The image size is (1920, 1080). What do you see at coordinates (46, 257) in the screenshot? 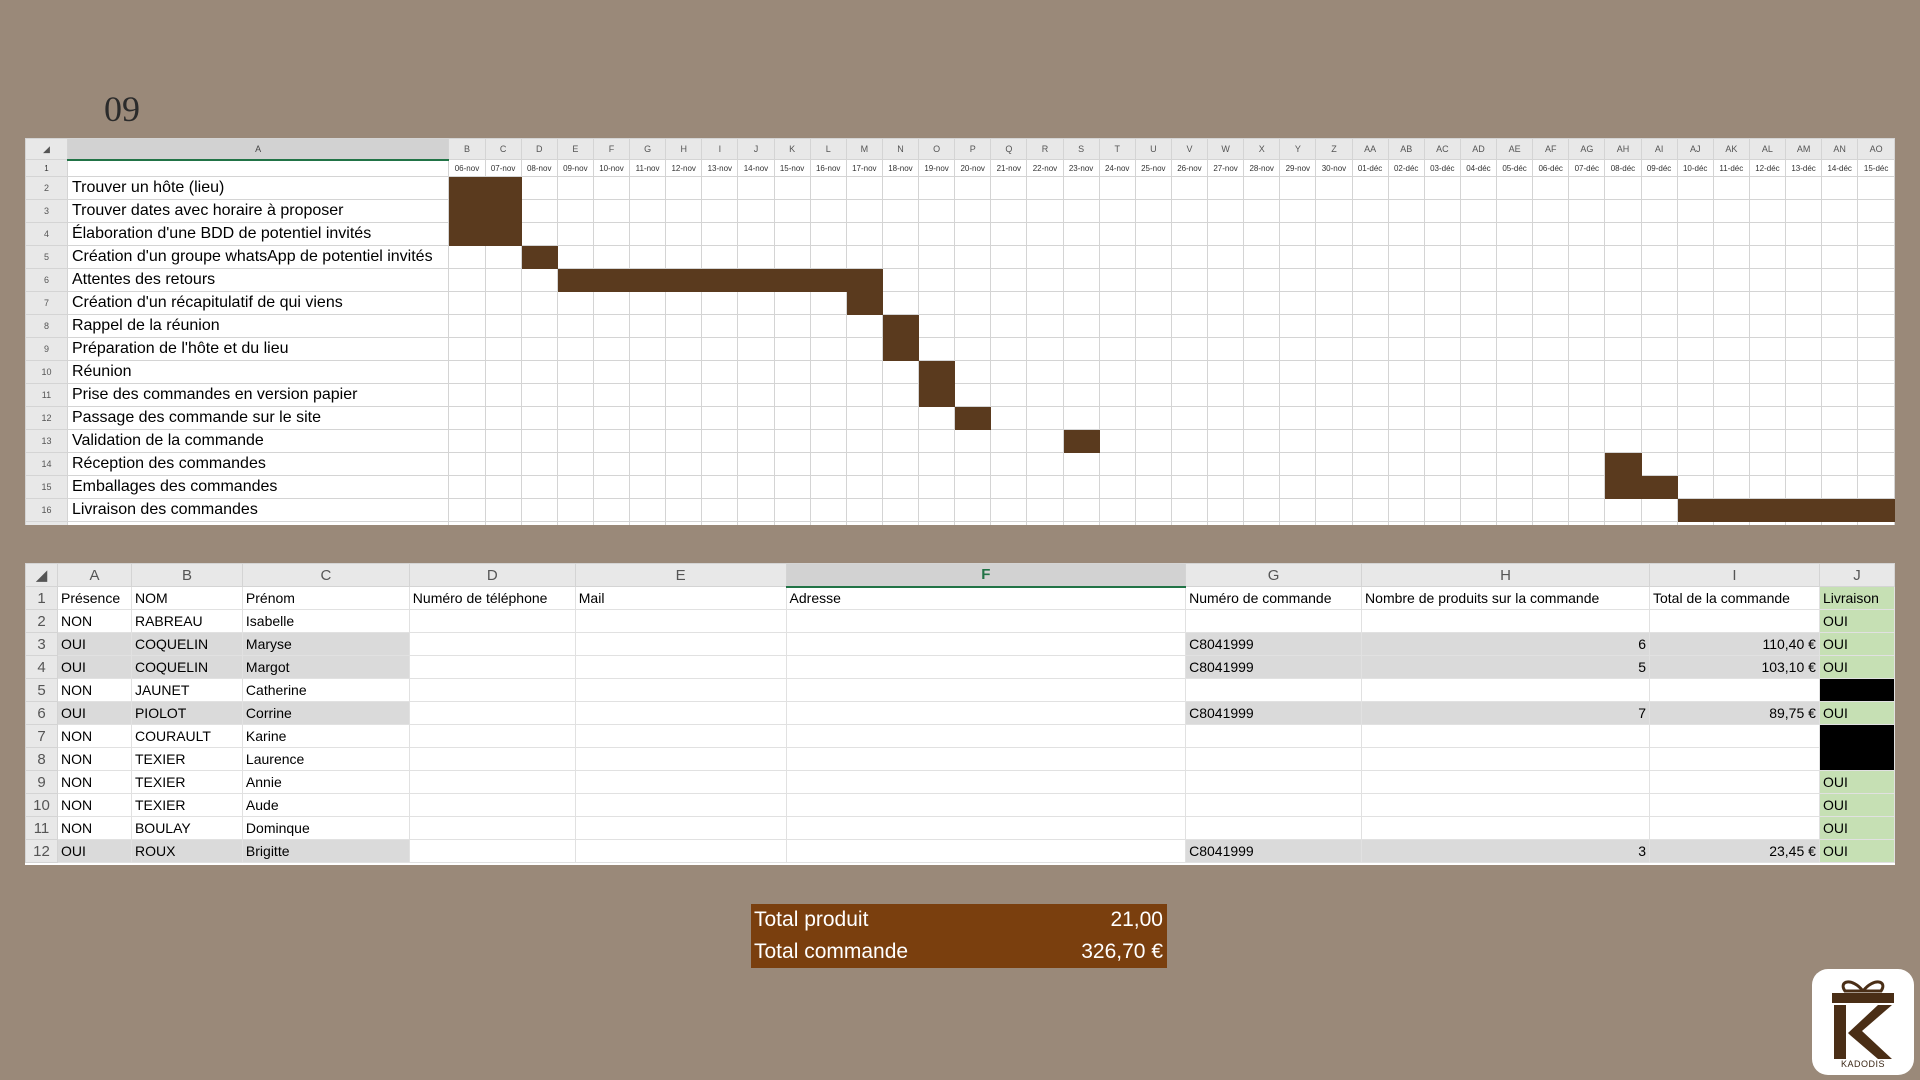
I see `row-number: 5` at bounding box center [46, 257].